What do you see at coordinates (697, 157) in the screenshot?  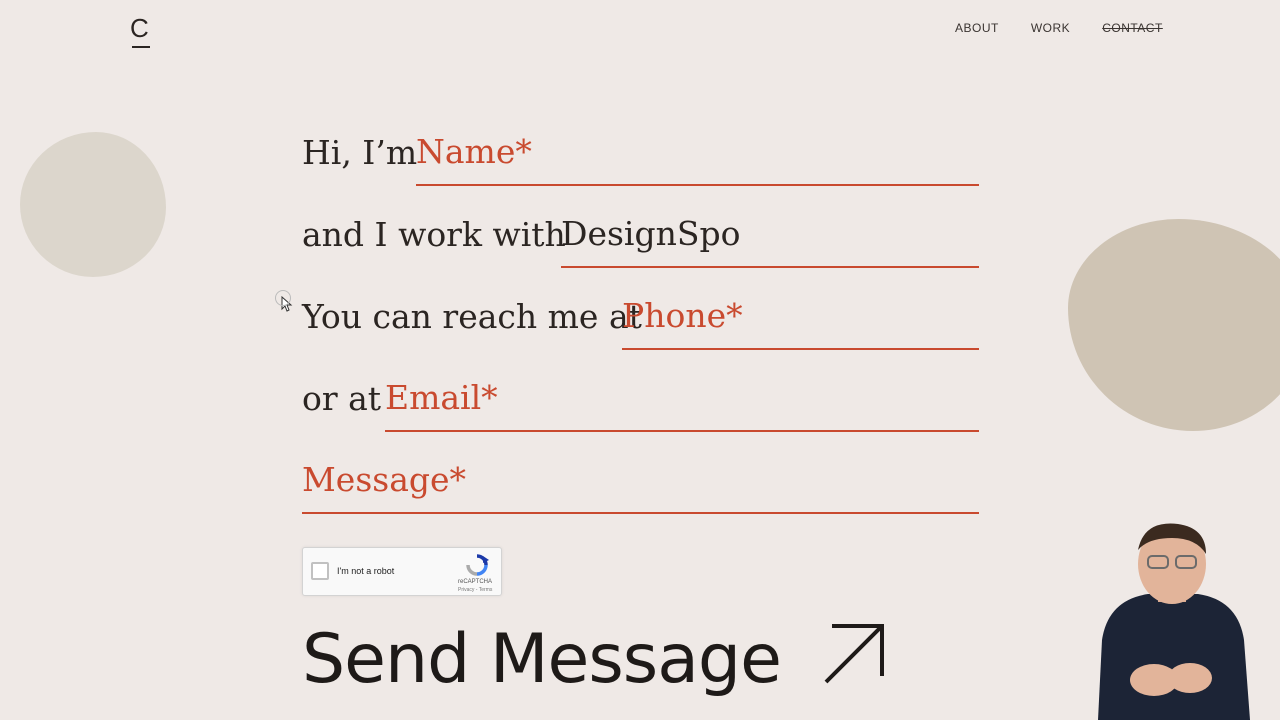 I see `name-input: Name*` at bounding box center [697, 157].